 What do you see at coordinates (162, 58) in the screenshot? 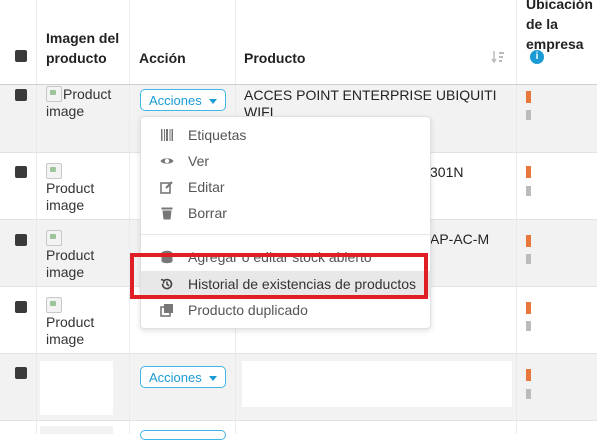
I see `column-header-action: Acción` at bounding box center [162, 58].